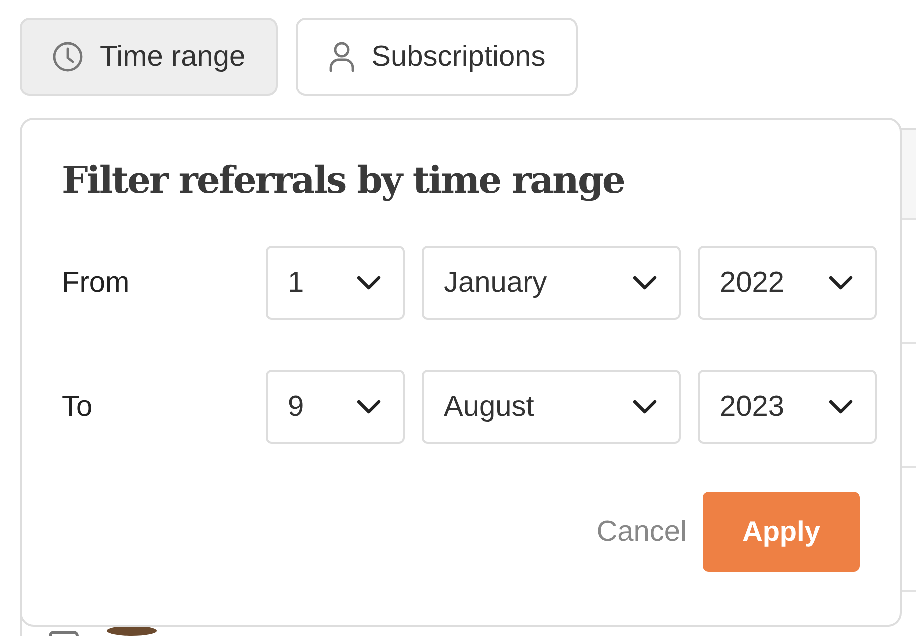 This screenshot has width=916, height=636. What do you see at coordinates (96, 283) in the screenshot?
I see `field-label: From` at bounding box center [96, 283].